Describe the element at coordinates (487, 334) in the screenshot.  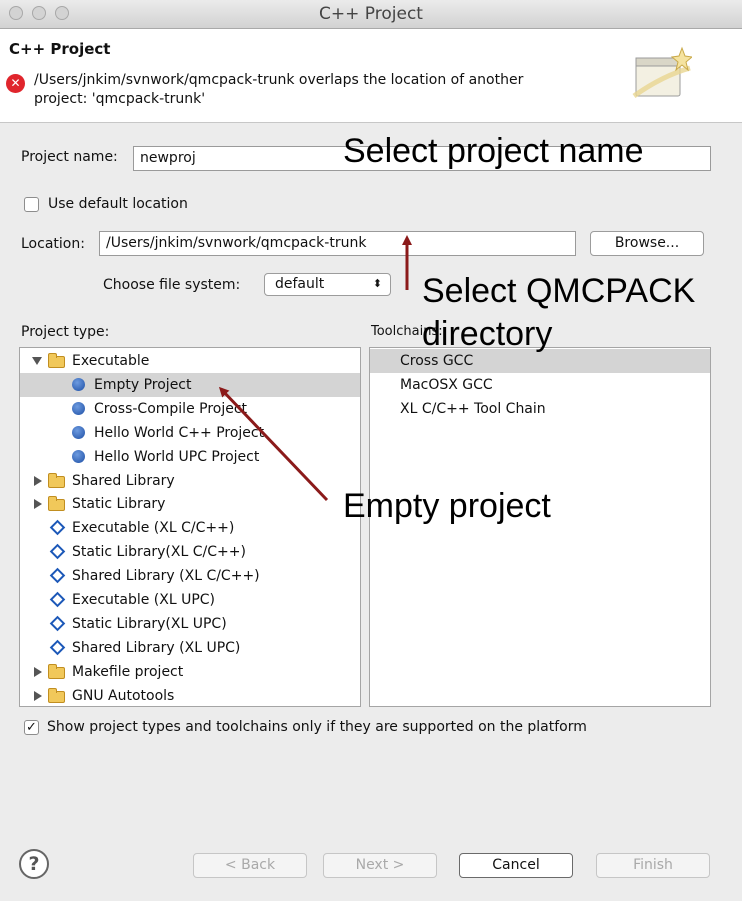
I see `annotation-qmcpack-2: directory` at that location.